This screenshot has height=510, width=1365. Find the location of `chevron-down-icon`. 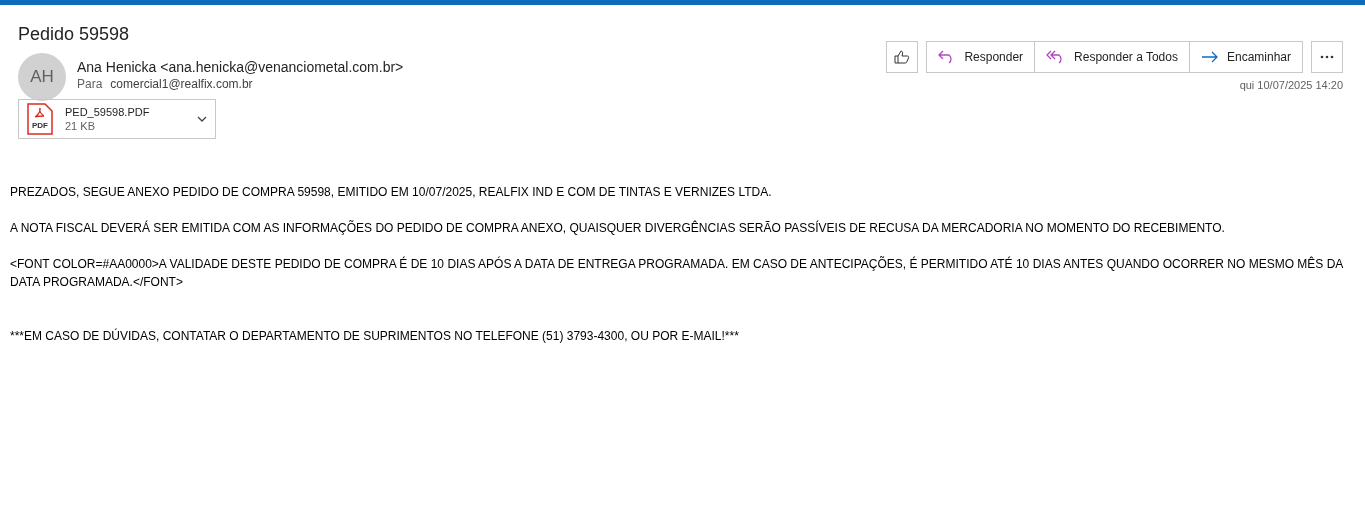

chevron-down-icon is located at coordinates (202, 119).